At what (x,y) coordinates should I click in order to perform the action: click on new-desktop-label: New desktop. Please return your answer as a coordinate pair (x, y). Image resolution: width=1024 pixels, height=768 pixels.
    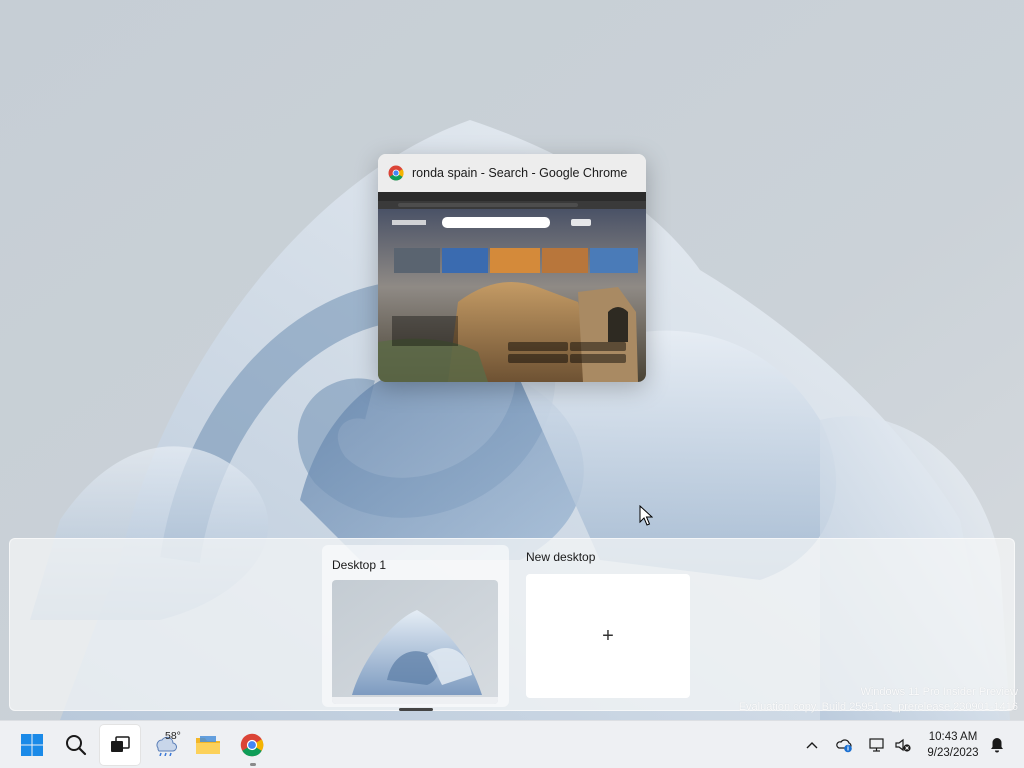
    Looking at the image, I should click on (561, 557).